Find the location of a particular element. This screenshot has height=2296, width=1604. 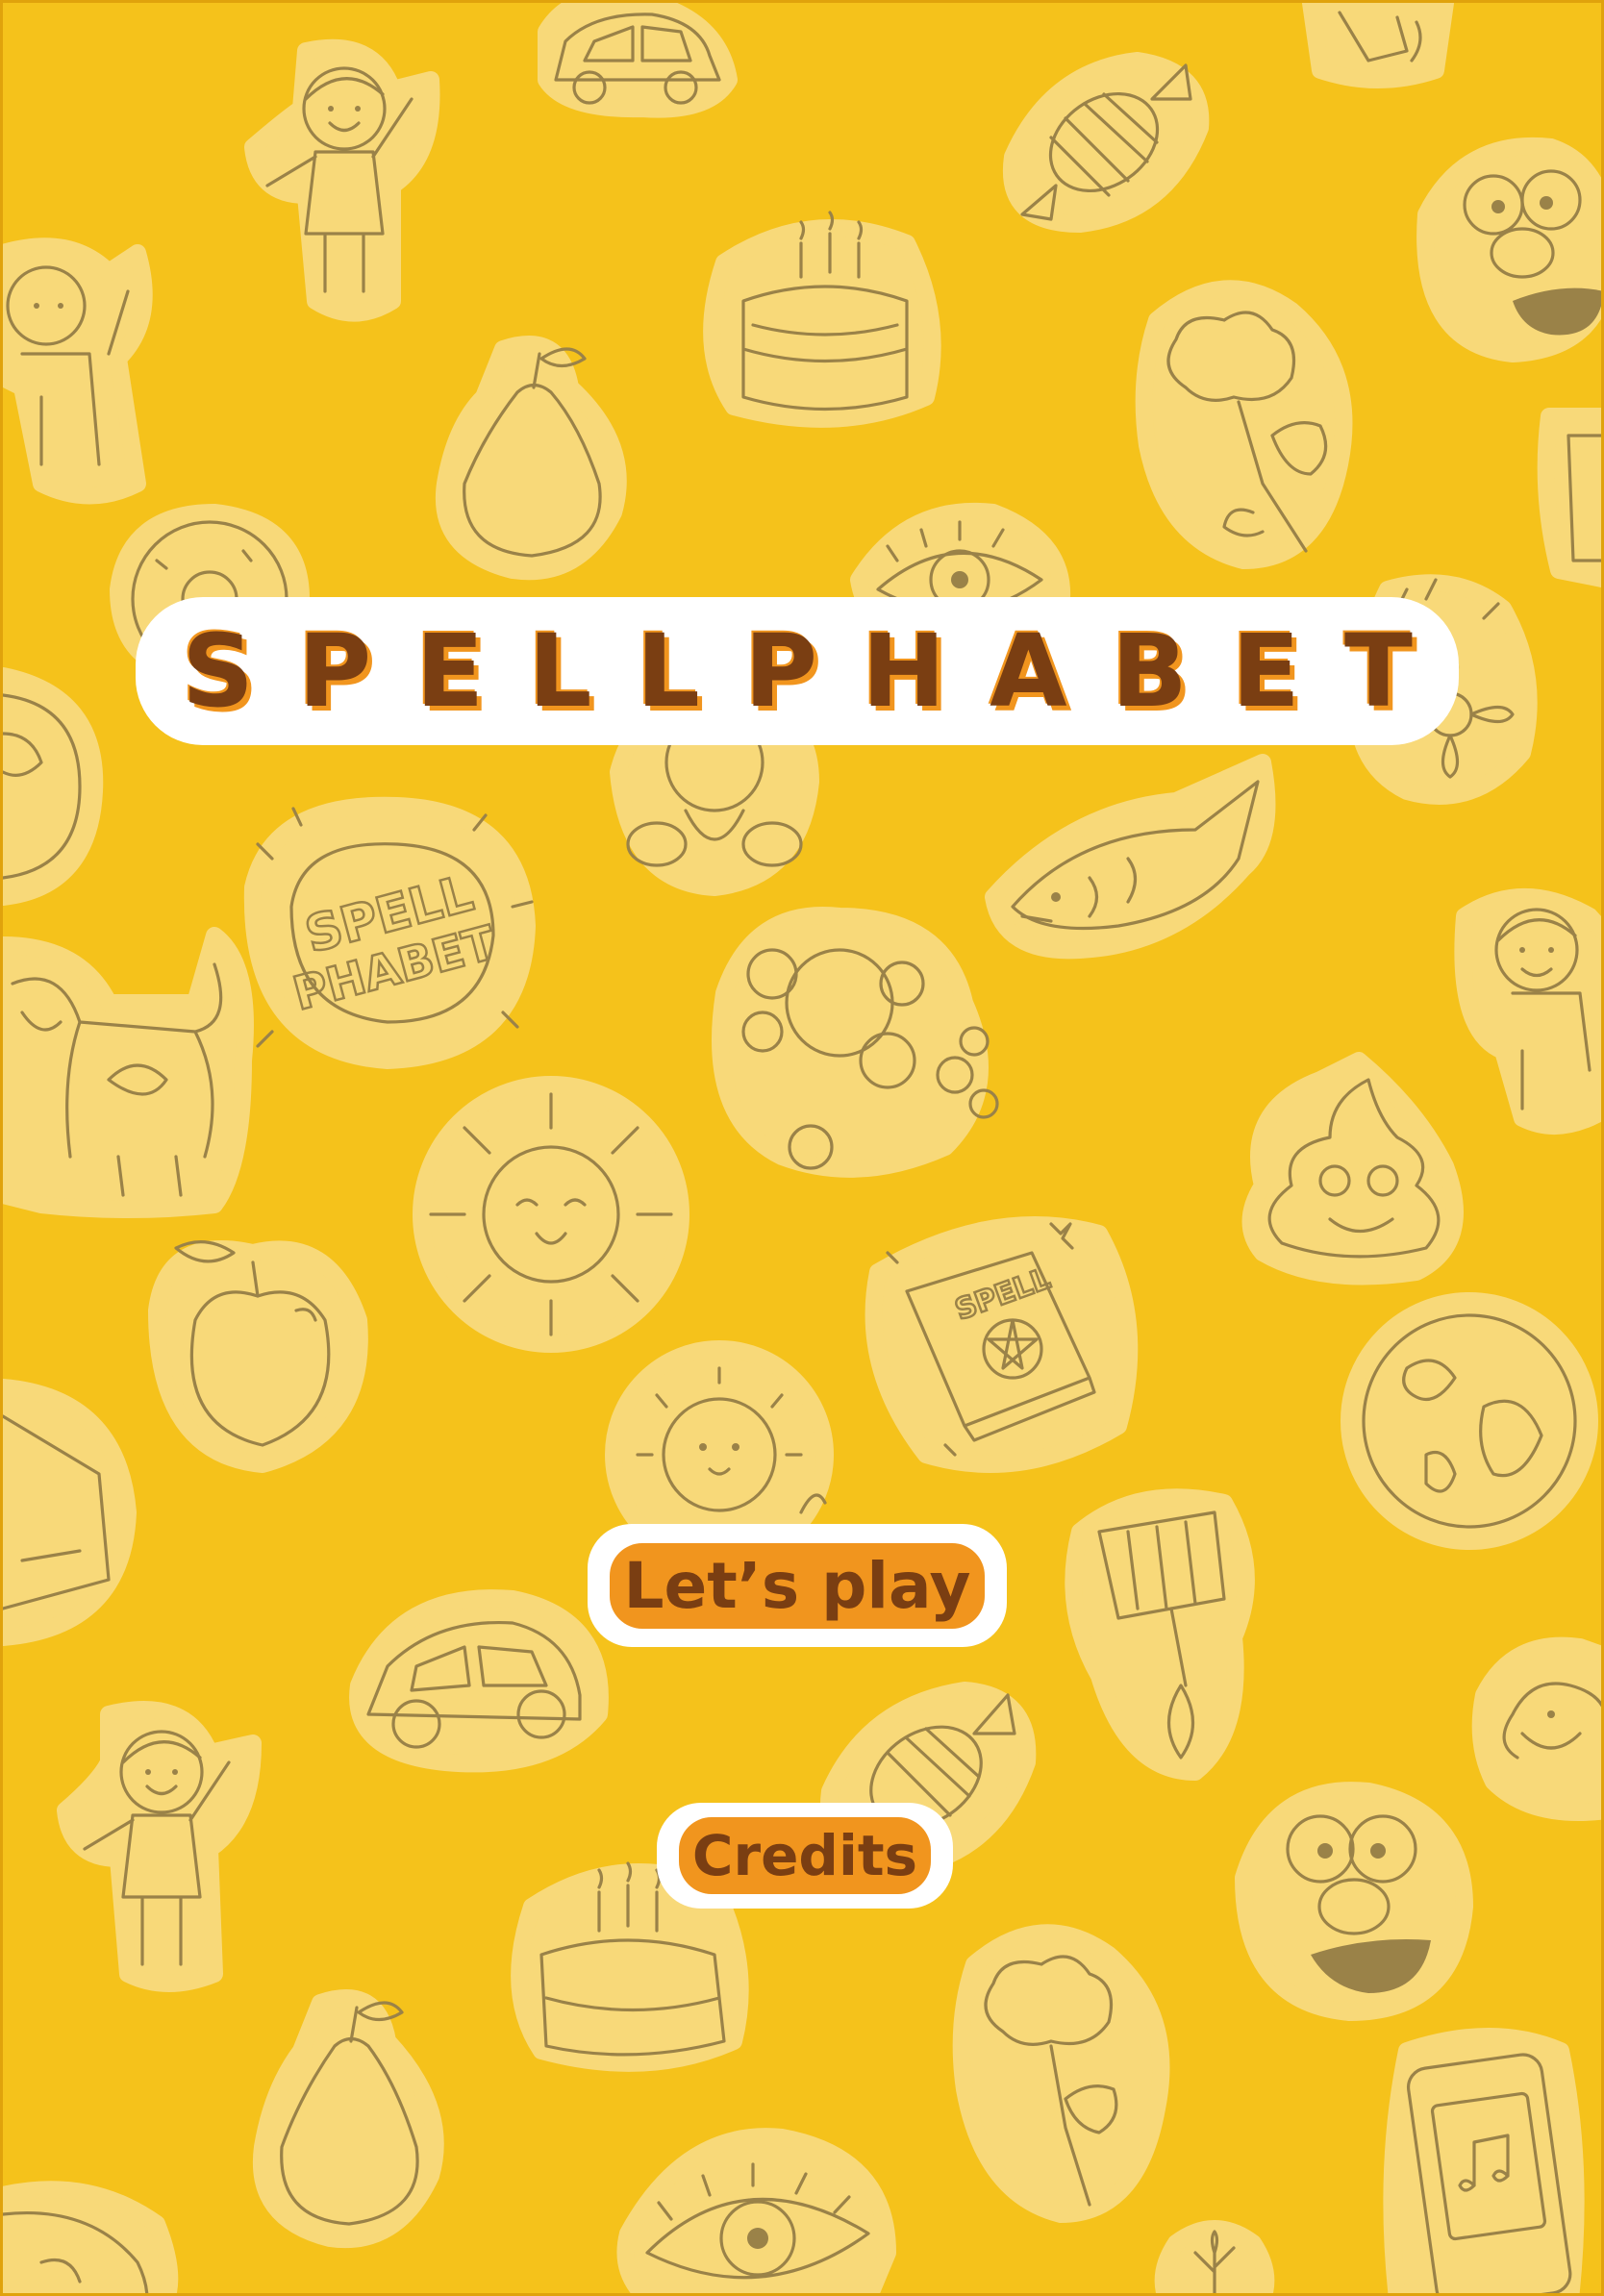

cake-icon is located at coordinates (825, 320).